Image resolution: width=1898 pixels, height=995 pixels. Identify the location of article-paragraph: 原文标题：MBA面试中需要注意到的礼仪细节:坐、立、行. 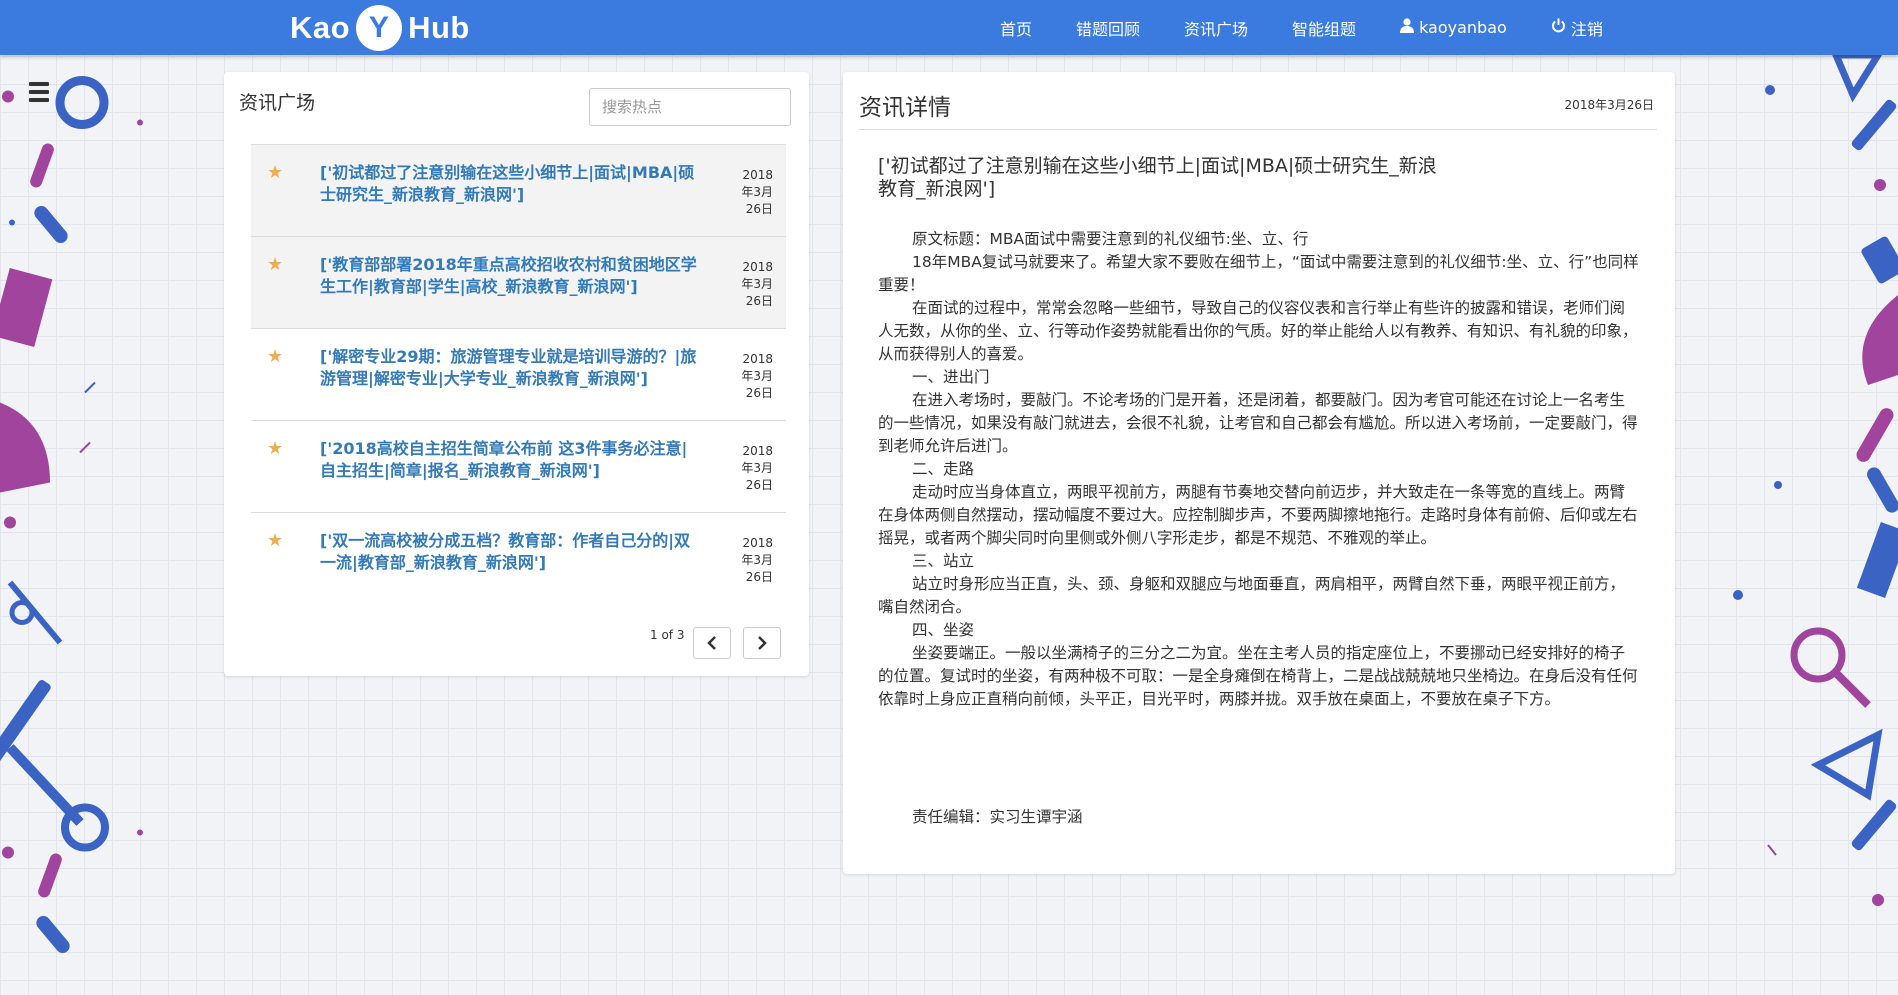
(1110, 239).